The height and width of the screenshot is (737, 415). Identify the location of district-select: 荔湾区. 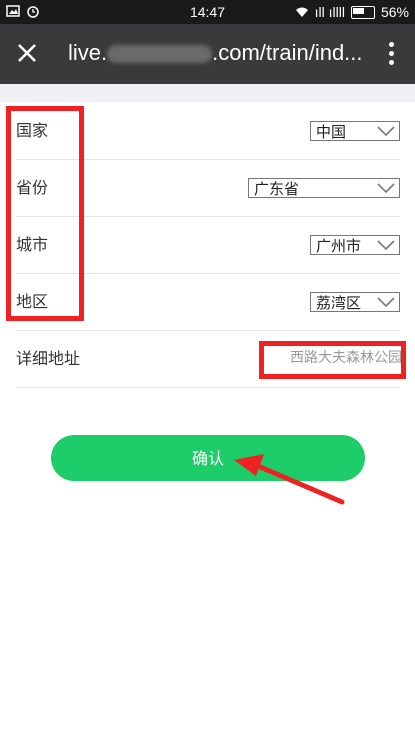
(355, 302).